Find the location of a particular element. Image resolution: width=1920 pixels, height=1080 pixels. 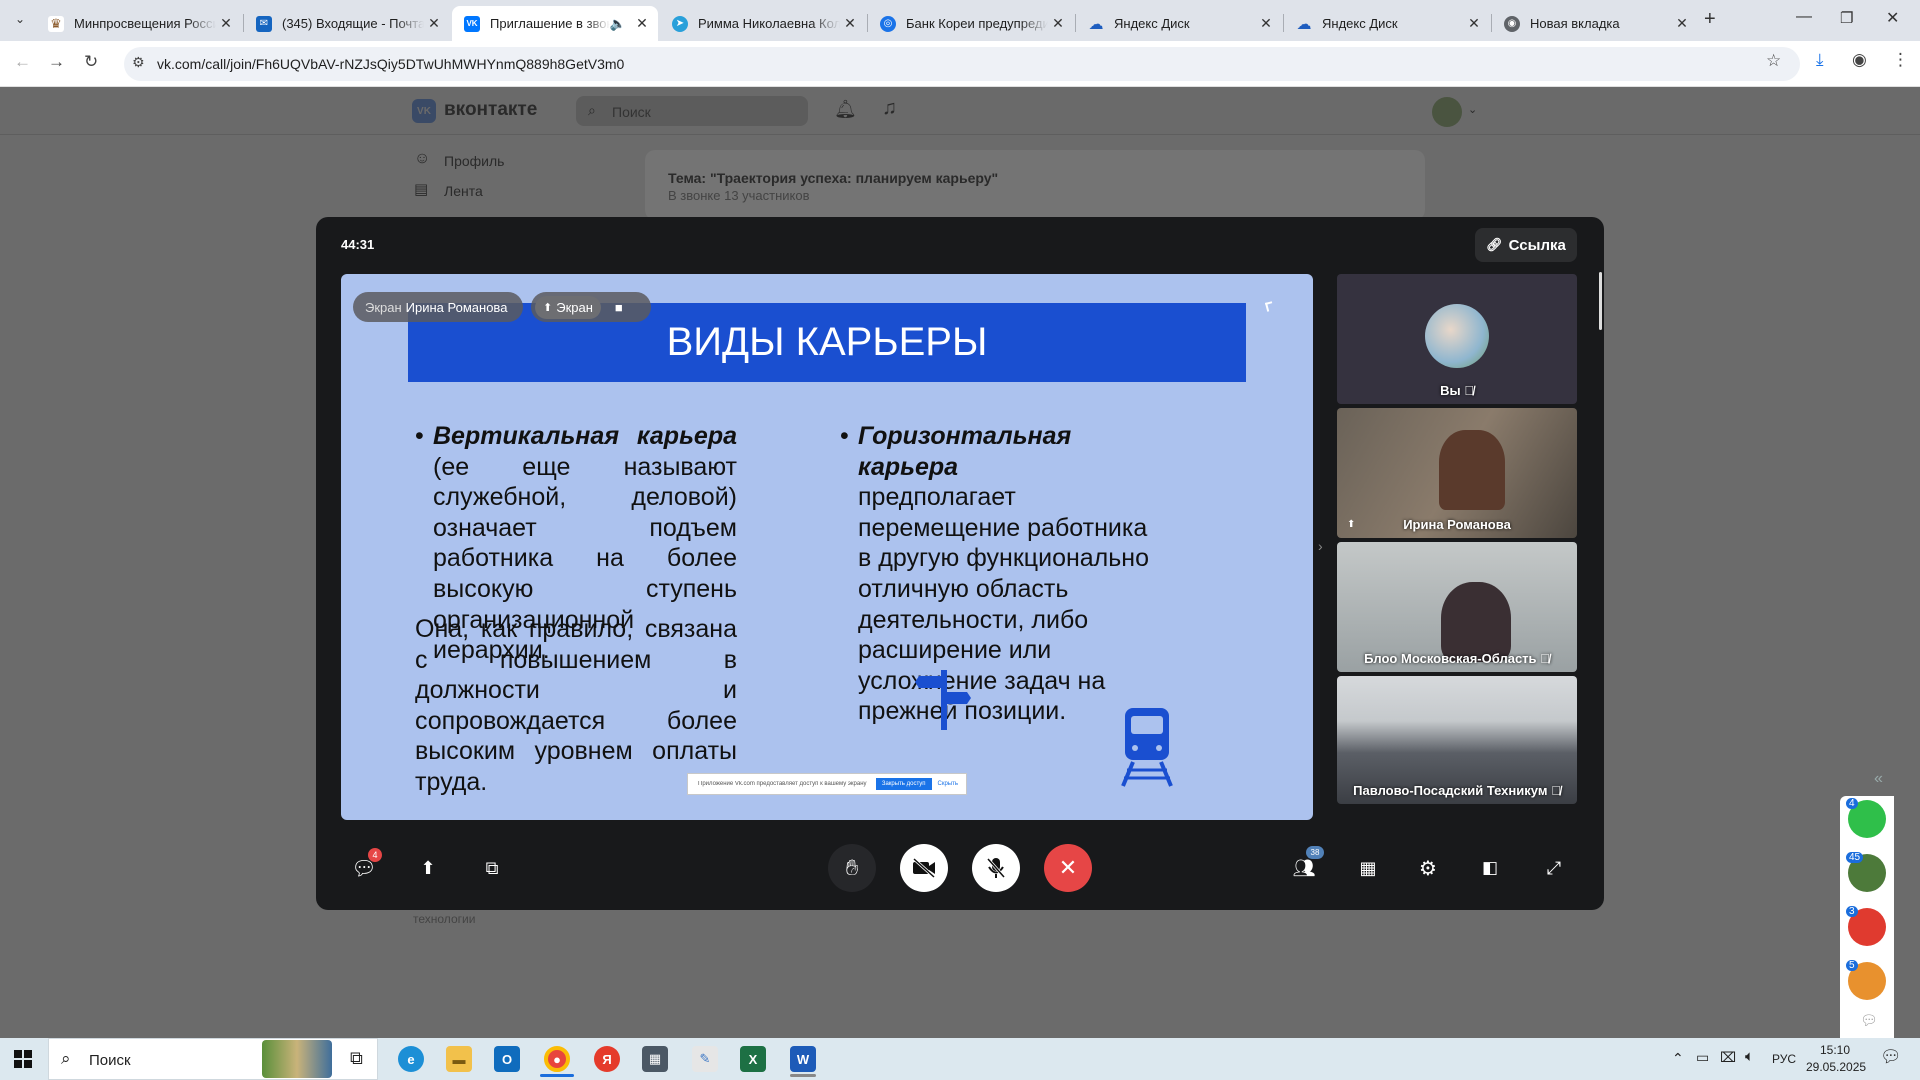

bookmark-star-icon: ☆ is located at coordinates (1773, 61).